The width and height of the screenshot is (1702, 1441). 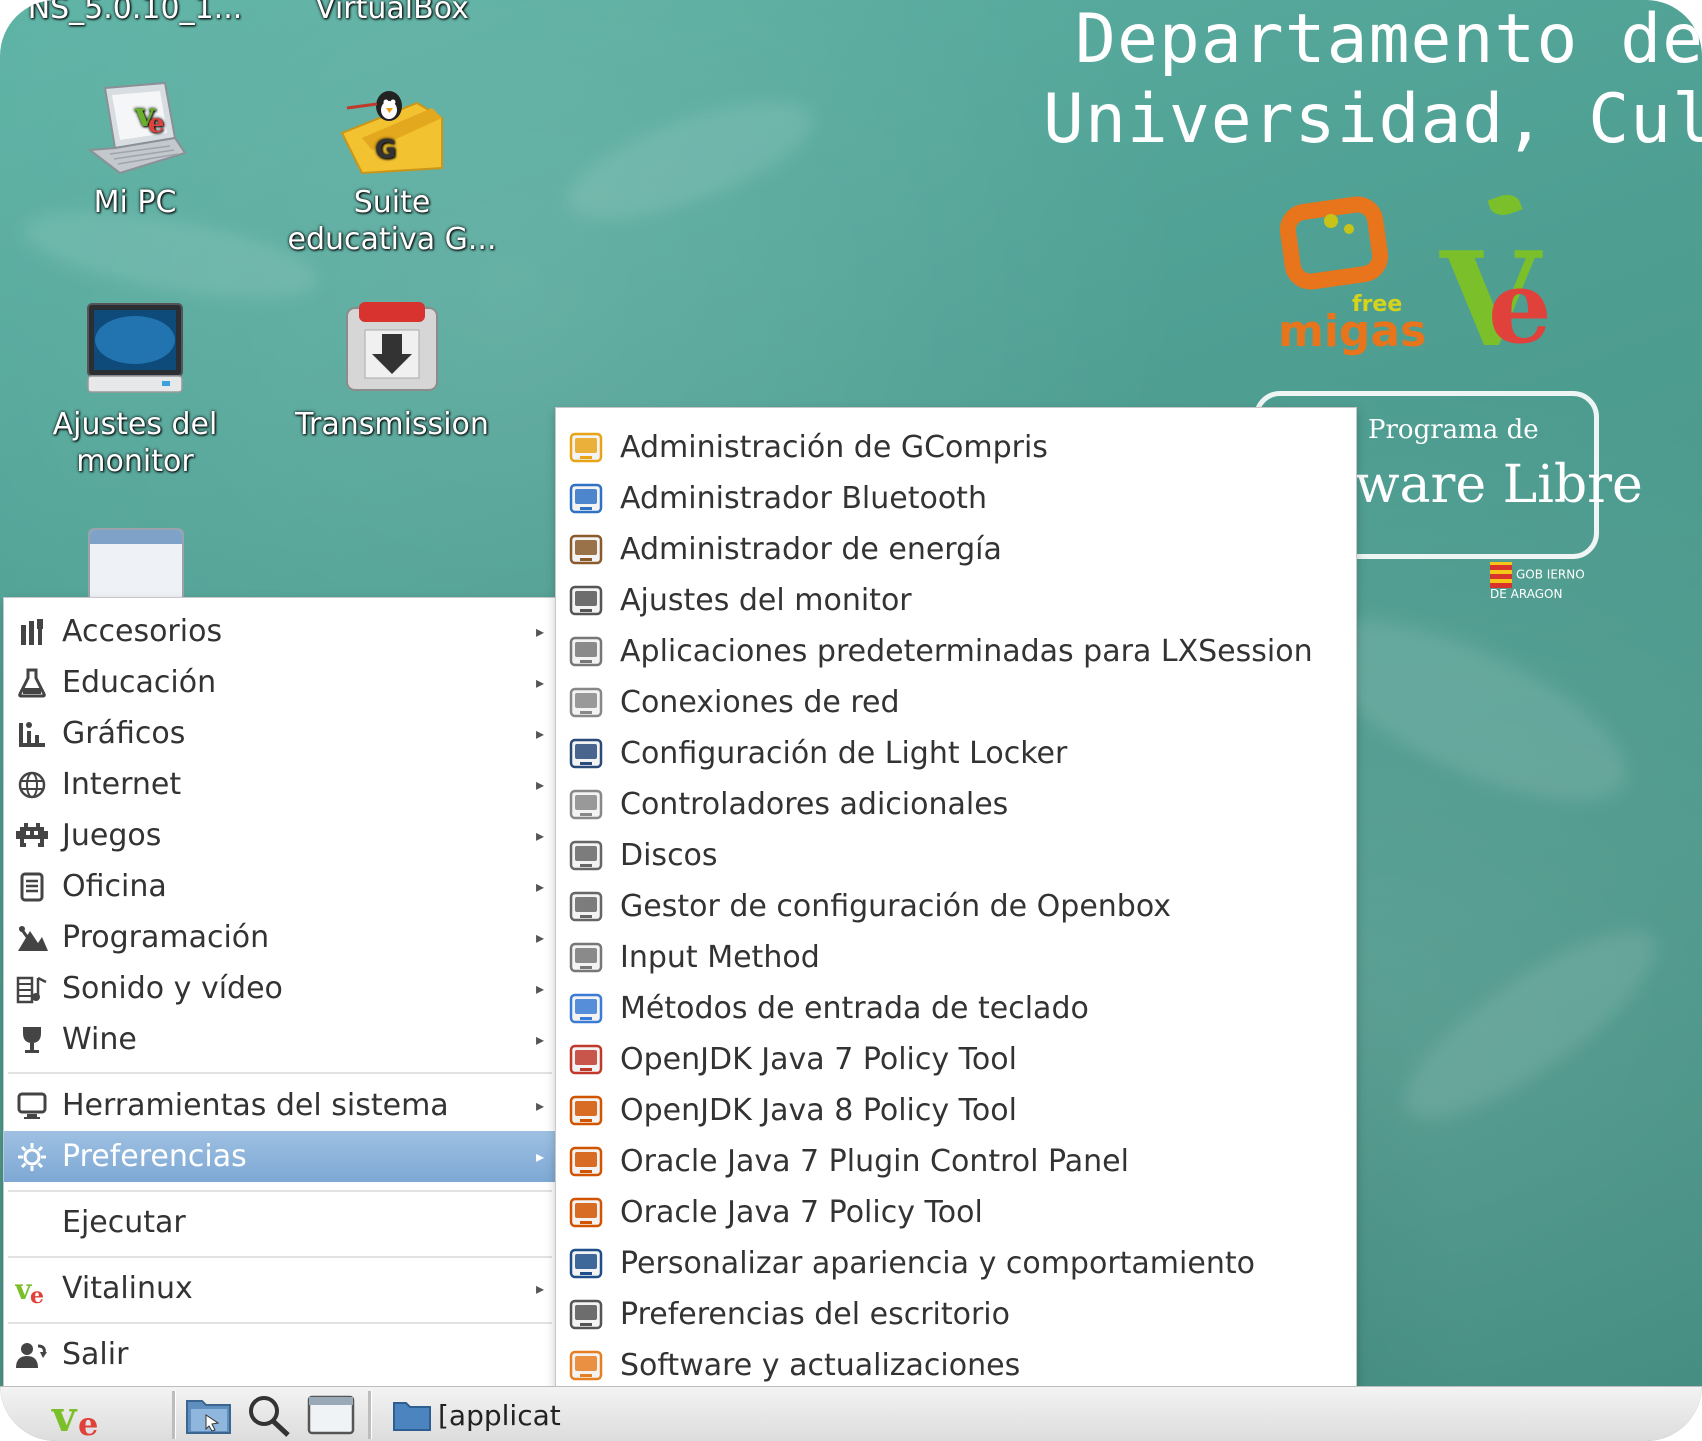 I want to click on preferences-gear-icon, so click(x=32, y=1157).